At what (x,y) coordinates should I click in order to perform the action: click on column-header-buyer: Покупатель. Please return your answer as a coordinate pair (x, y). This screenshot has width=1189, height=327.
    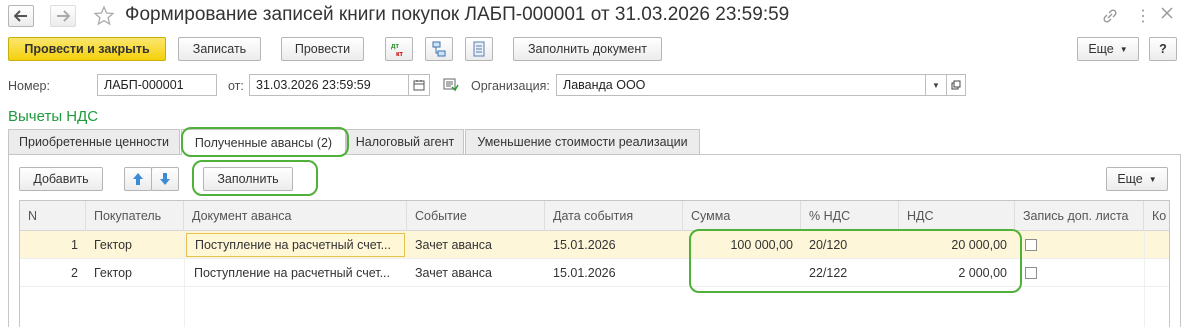
    Looking at the image, I should click on (135, 216).